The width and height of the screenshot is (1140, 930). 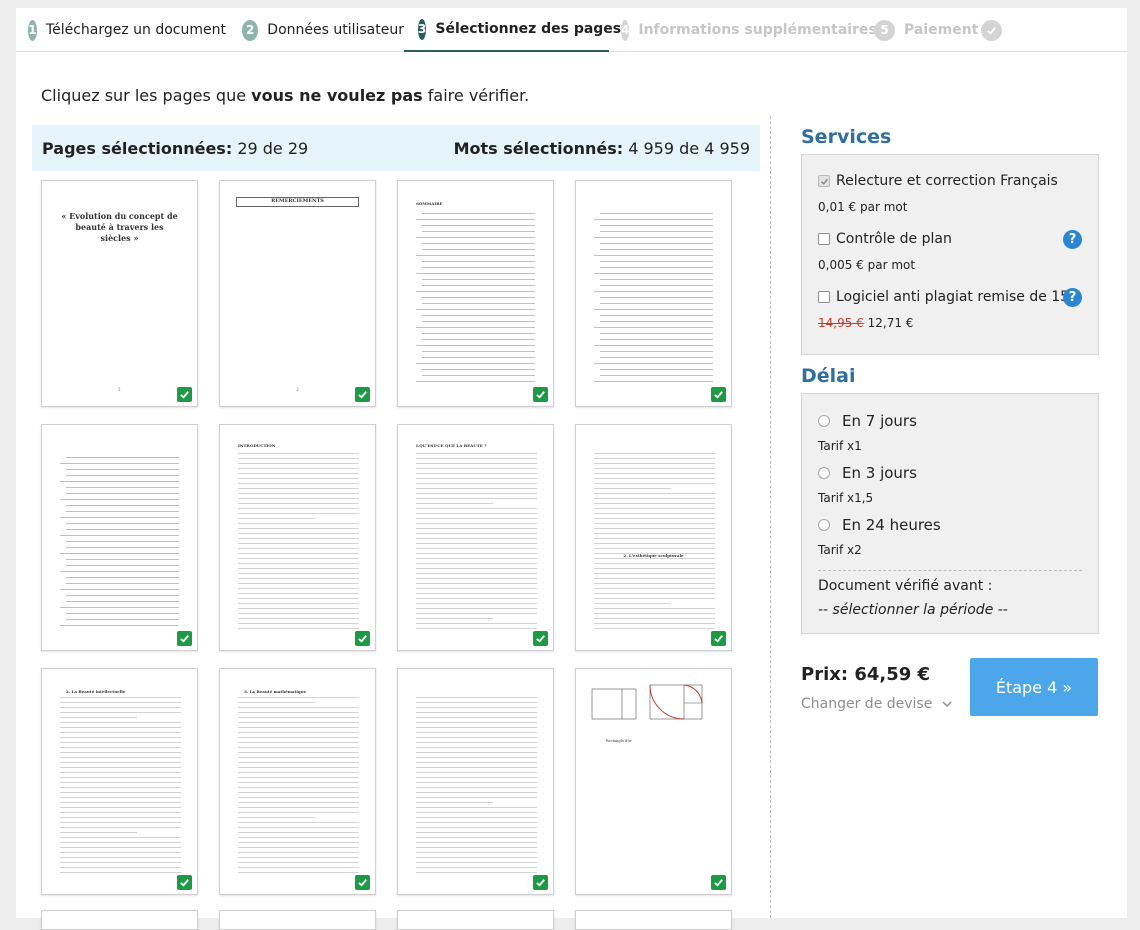 What do you see at coordinates (913, 610) in the screenshot?
I see `verified-before-select: -- sélectionner la période --` at bounding box center [913, 610].